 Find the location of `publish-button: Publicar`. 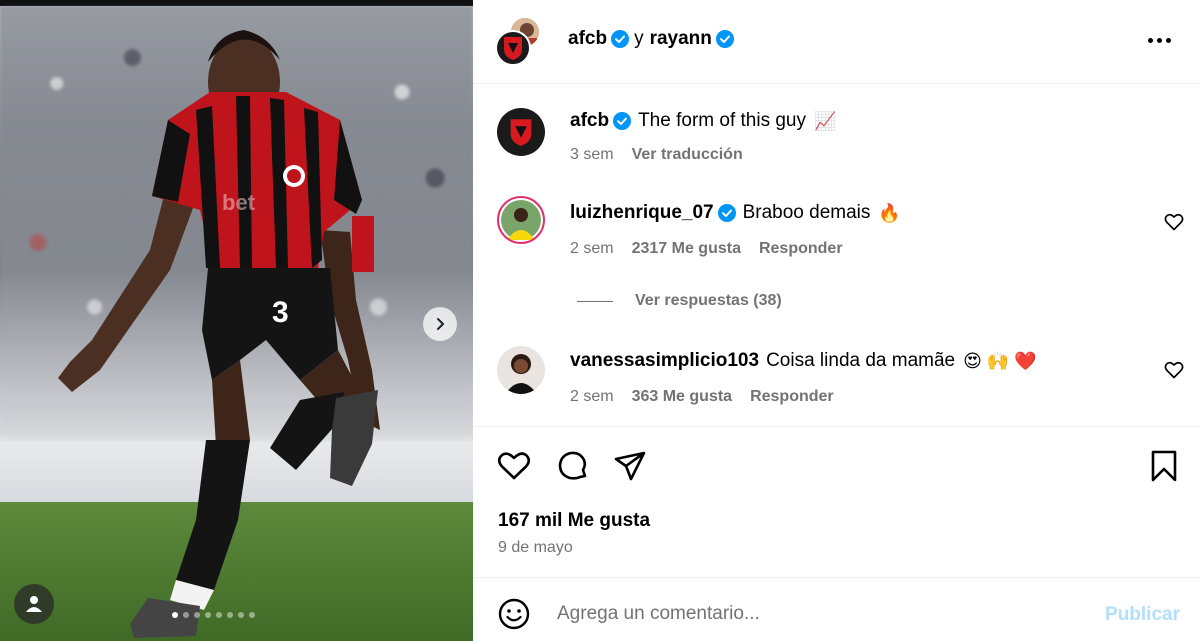

publish-button: Publicar is located at coordinates (1142, 615).